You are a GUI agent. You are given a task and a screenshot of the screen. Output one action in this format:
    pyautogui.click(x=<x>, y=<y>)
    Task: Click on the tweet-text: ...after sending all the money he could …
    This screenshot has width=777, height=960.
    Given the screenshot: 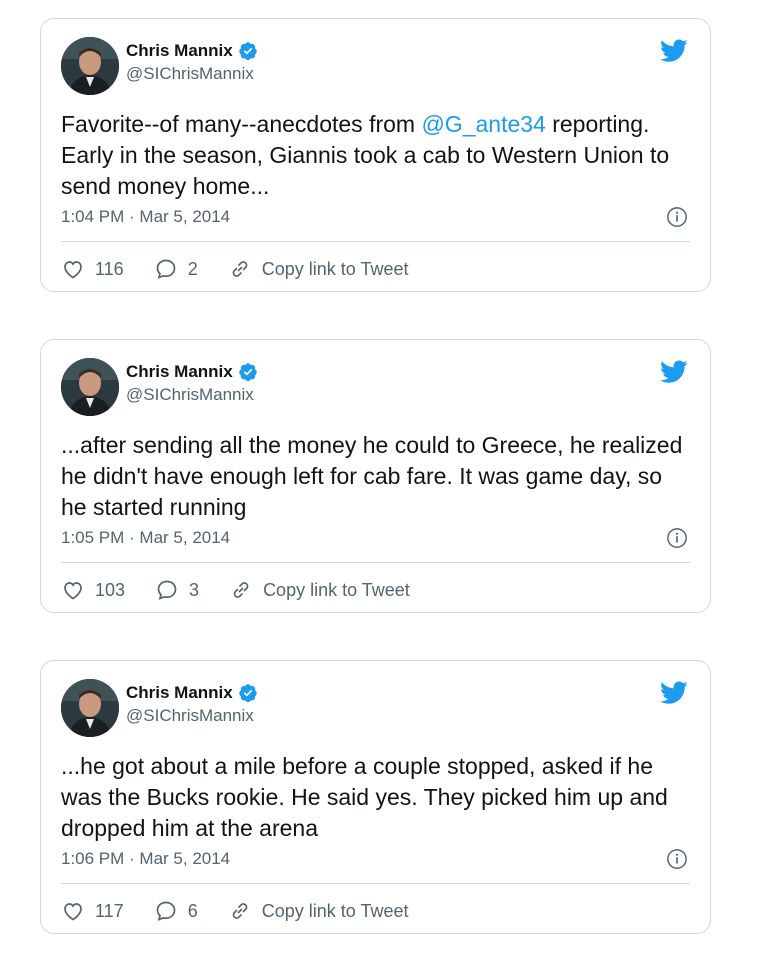 What is the action you would take?
    pyautogui.click(x=372, y=476)
    